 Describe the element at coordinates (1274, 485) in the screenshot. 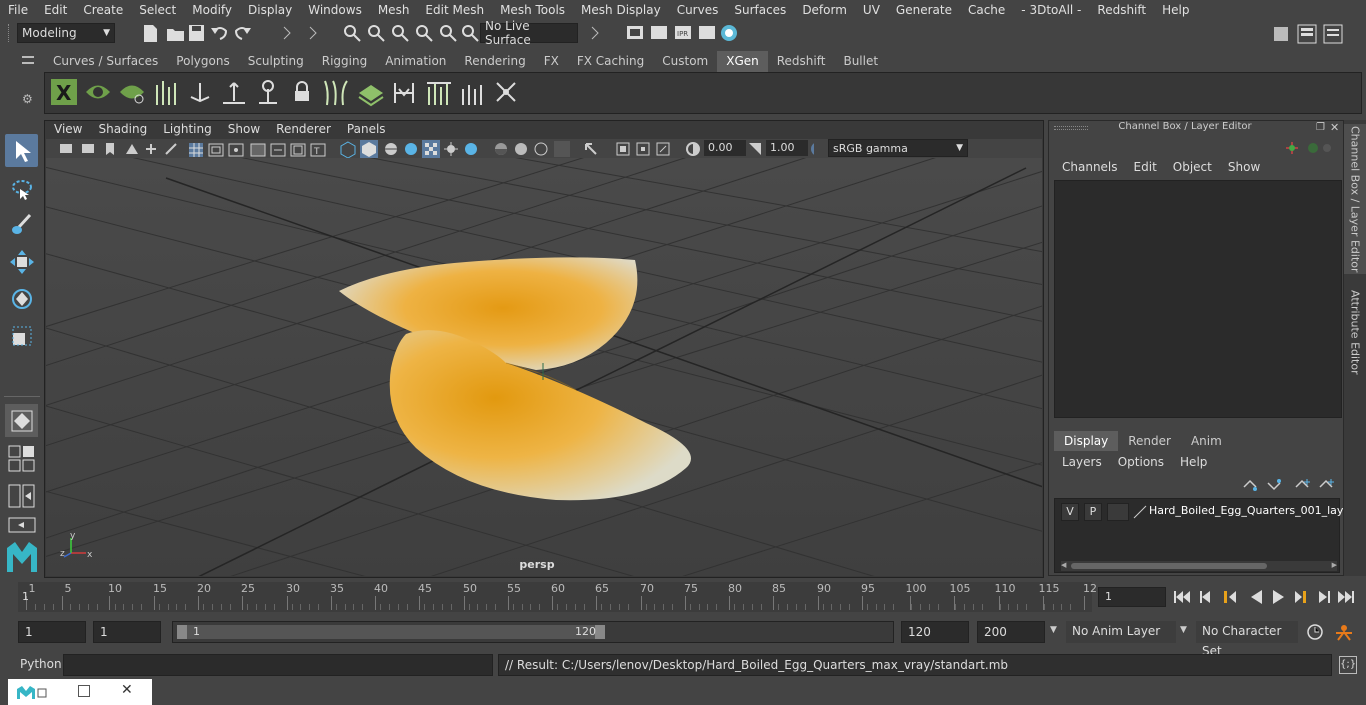

I see `move-layer-down-icon` at that location.